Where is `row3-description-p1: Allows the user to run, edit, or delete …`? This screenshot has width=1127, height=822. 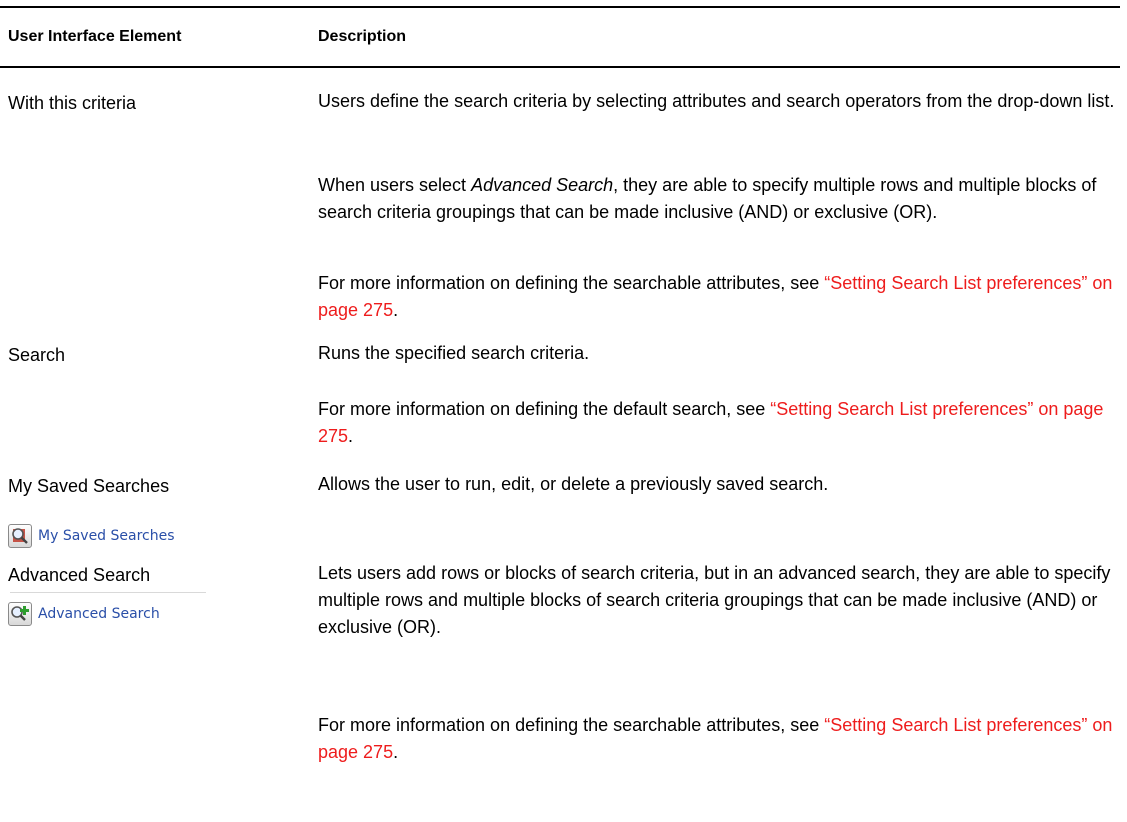 row3-description-p1: Allows the user to run, edit, or delete … is located at coordinates (573, 484).